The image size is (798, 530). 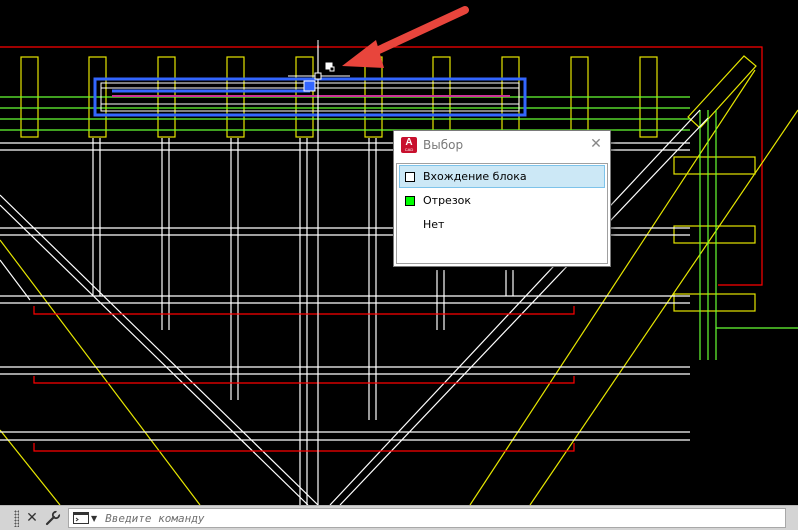 I want to click on color-swatch-white, so click(x=410, y=176).